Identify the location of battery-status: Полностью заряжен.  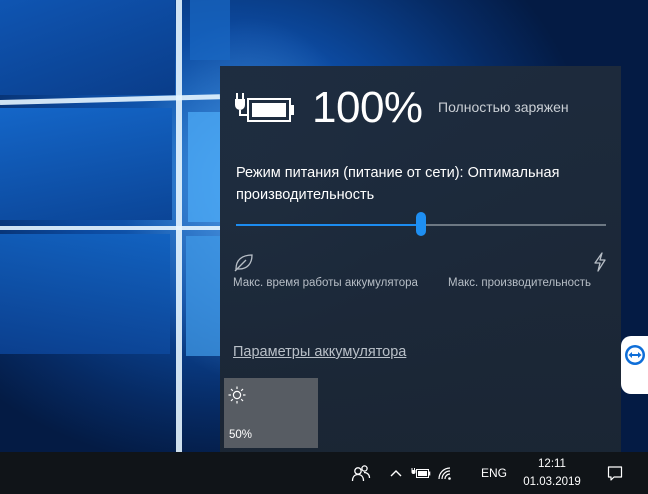
(503, 107).